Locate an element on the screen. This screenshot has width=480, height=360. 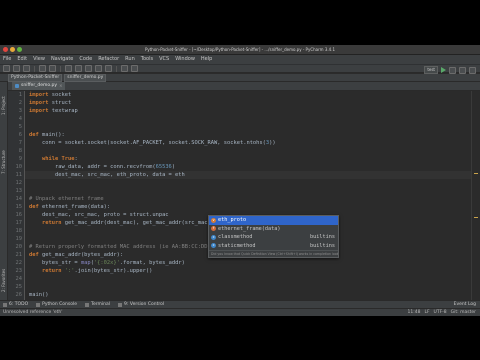
caret-position: 11:48 is located at coordinates (413, 312).